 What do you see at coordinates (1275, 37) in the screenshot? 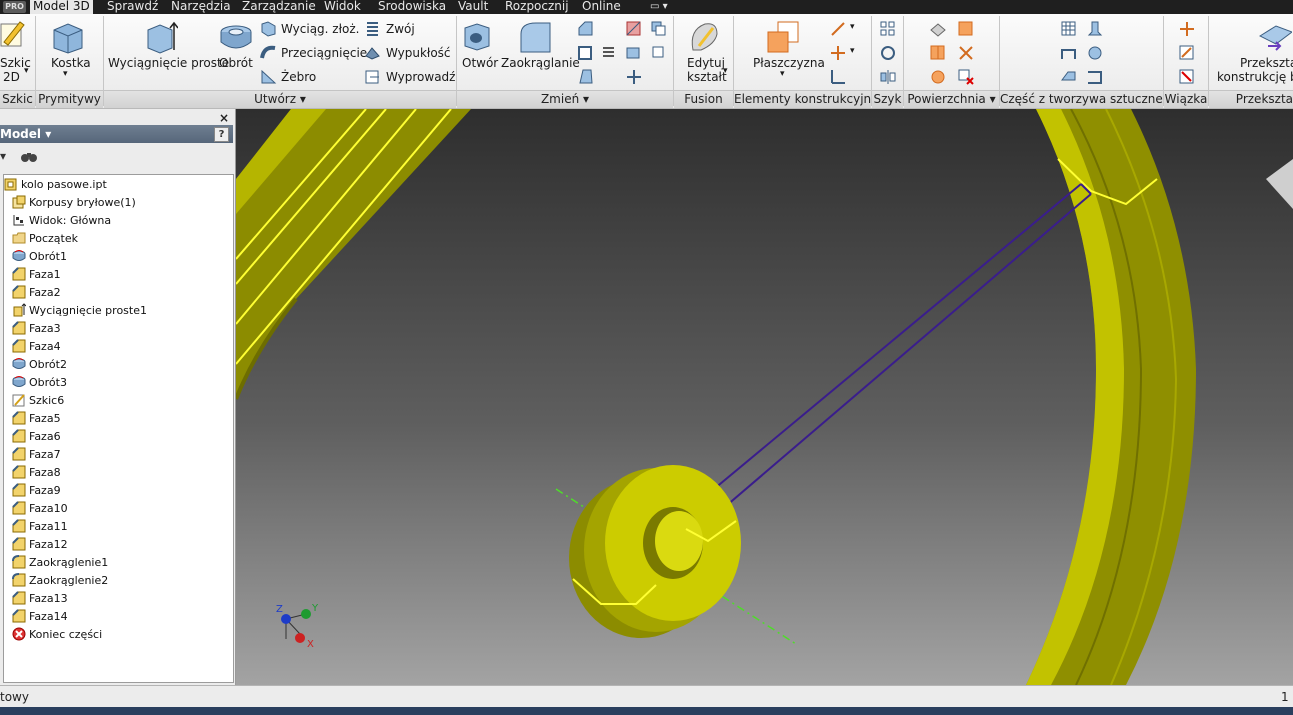
I see `convert-sheet-metal-icon` at bounding box center [1275, 37].